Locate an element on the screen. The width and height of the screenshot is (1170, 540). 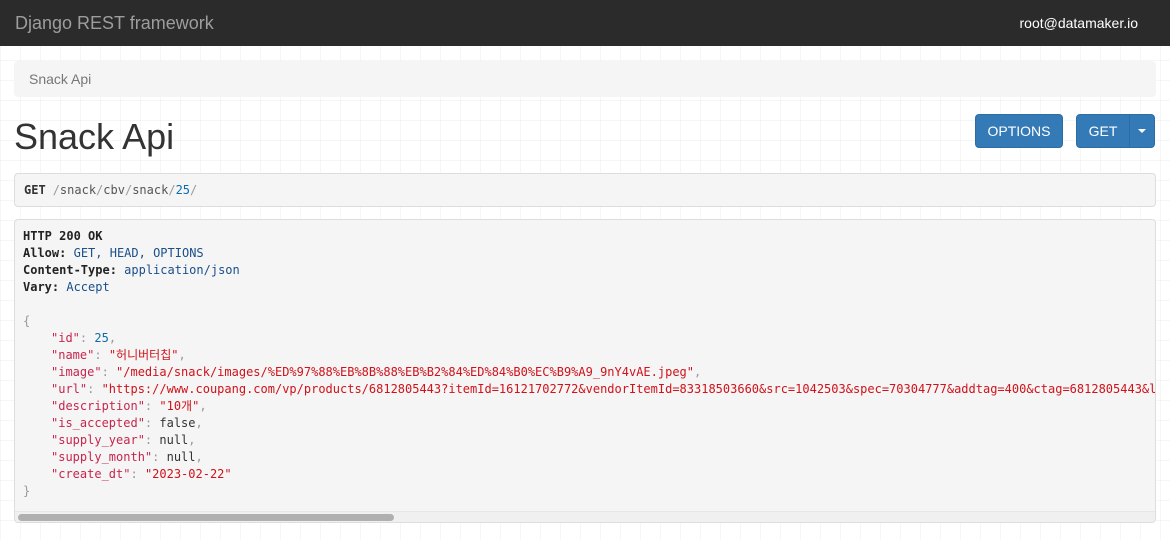
get-button: GET is located at coordinates (1103, 131).